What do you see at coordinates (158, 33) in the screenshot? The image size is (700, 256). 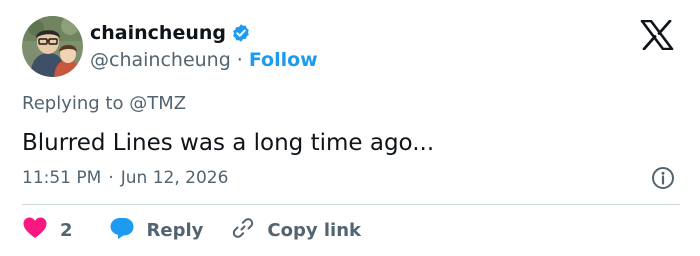 I see `display-name: chaincheung` at bounding box center [158, 33].